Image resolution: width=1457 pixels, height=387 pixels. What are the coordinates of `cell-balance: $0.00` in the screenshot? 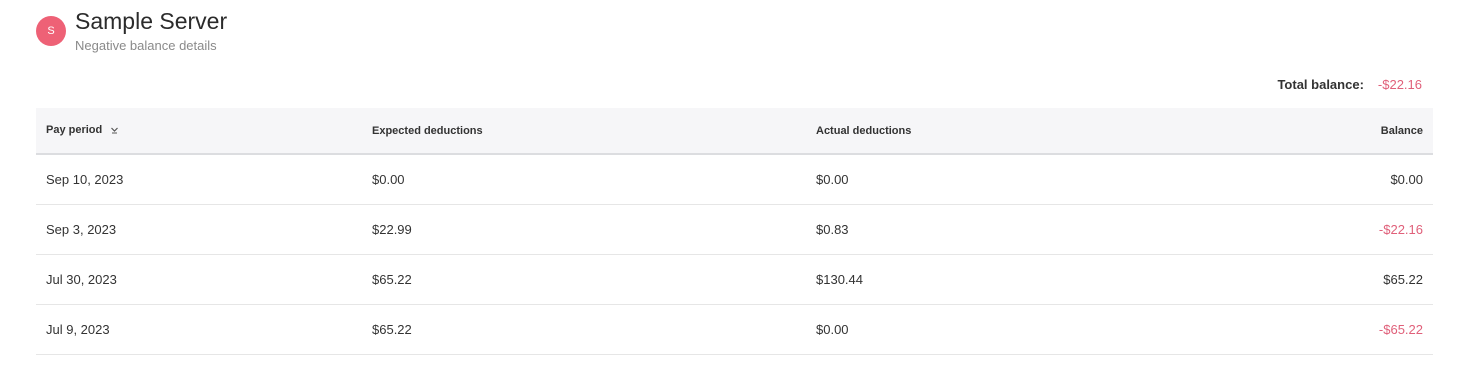 It's located at (1406, 179).